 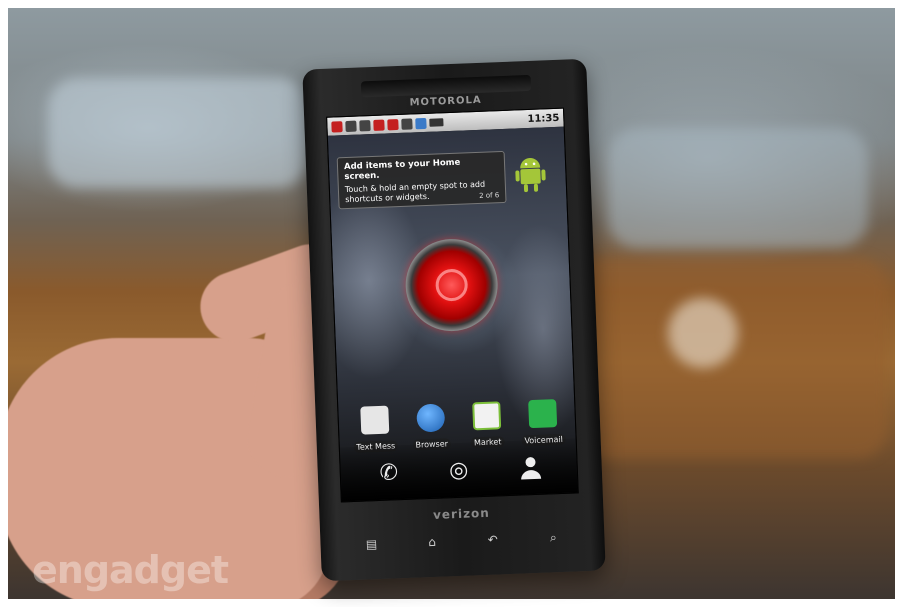 What do you see at coordinates (553, 537) in the screenshot?
I see `search-key-icon: ⌕` at bounding box center [553, 537].